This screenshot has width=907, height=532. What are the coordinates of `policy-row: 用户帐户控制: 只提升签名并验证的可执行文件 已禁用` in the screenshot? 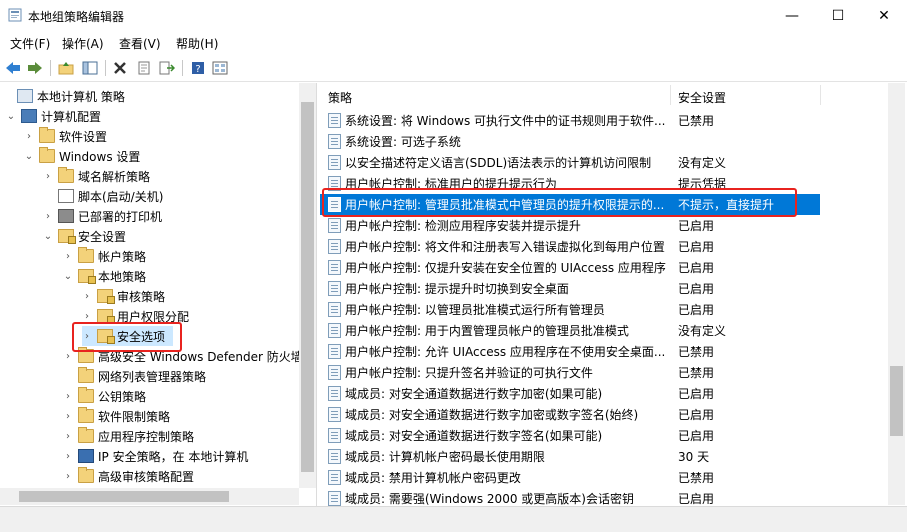 It's located at (570, 372).